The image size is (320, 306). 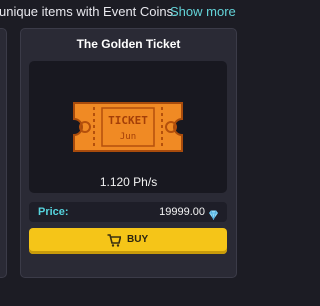 I want to click on diamond-icon, so click(x=213, y=214).